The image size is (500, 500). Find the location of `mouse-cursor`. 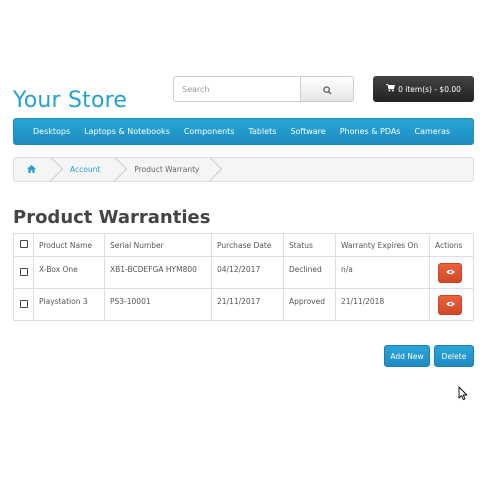

mouse-cursor is located at coordinates (463, 395).